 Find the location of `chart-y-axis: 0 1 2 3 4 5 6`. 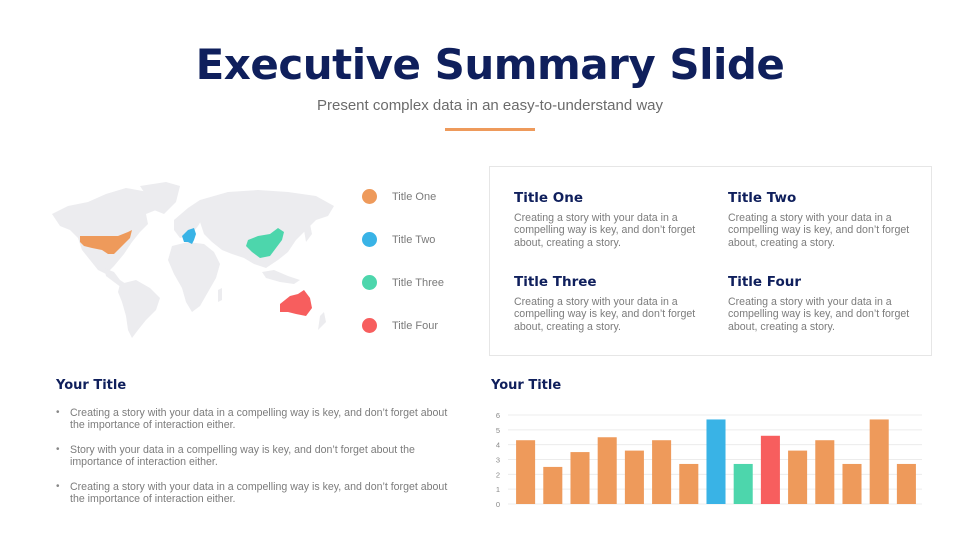

chart-y-axis: 0 1 2 3 4 5 6 is located at coordinates (498, 460).